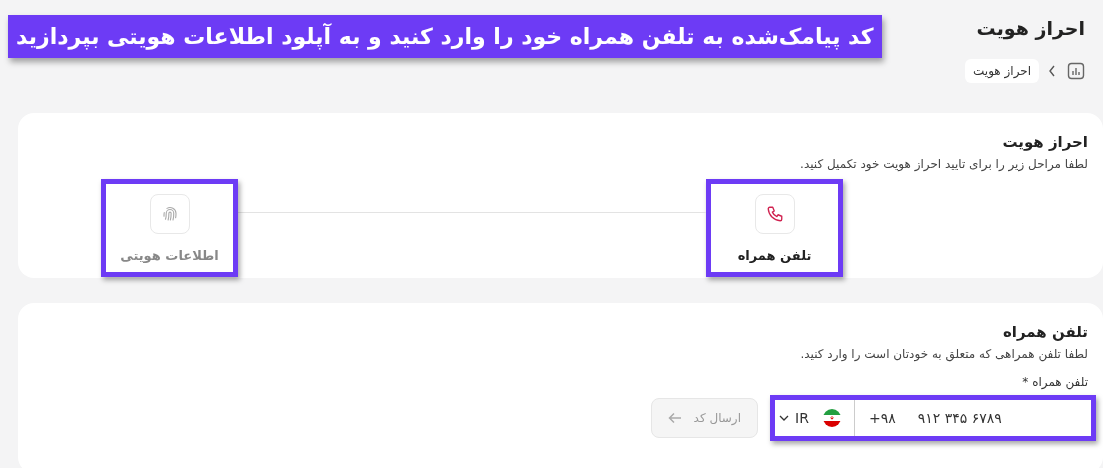 Image resolution: width=1103 pixels, height=468 pixels. Describe the element at coordinates (774, 214) in the screenshot. I see `phone-icon` at that location.